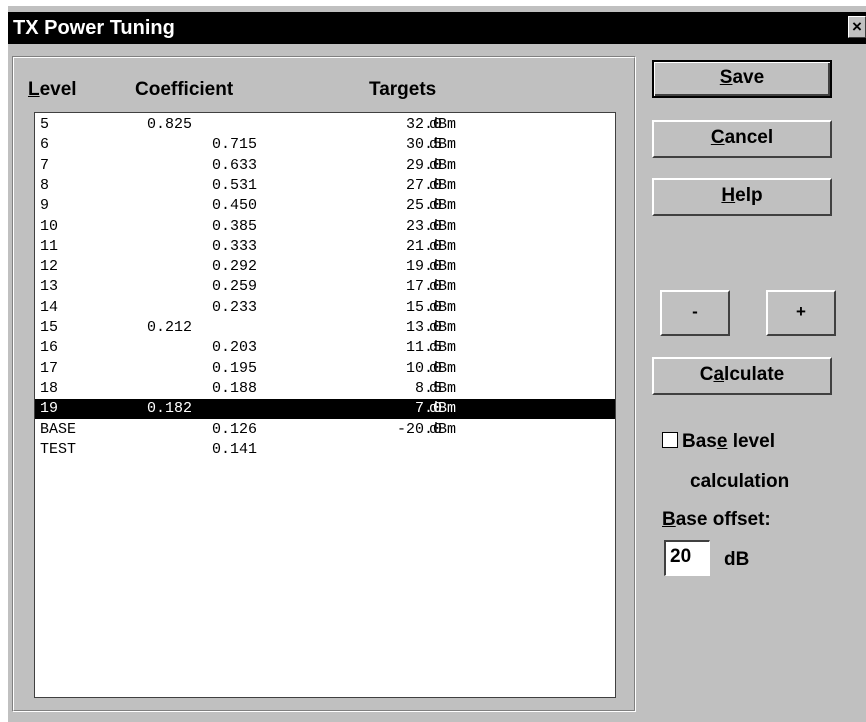 The width and height of the screenshot is (866, 722). What do you see at coordinates (234, 307) in the screenshot?
I see `coefficient-cell: 0.233` at bounding box center [234, 307].